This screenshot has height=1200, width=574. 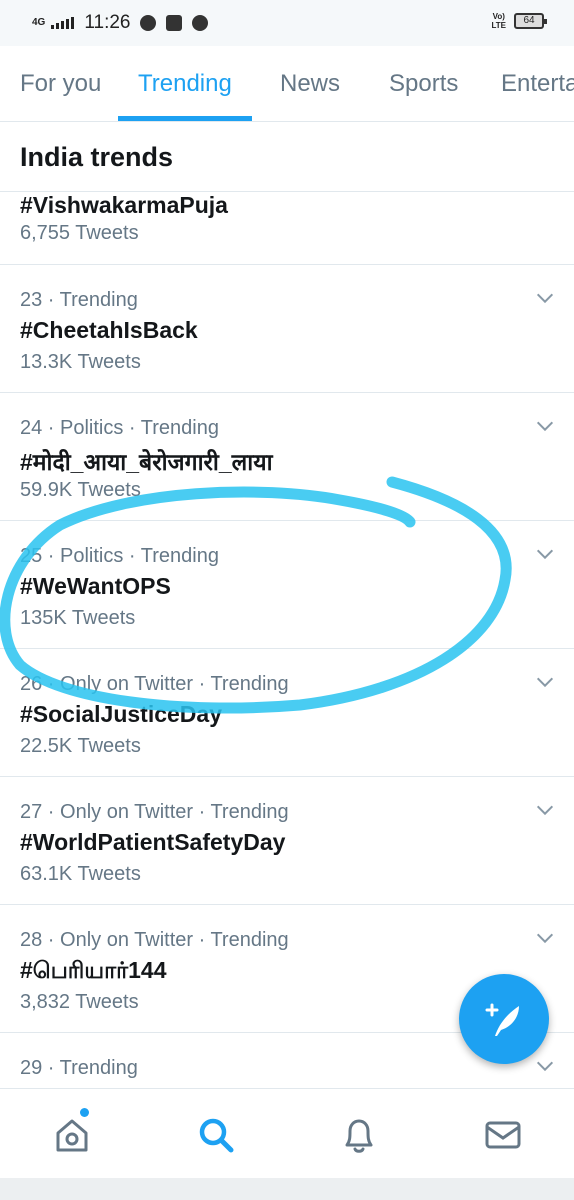 I want to click on trend-name: #मोदी_आया_बेरोजगारी_लाया, so click(x=146, y=462).